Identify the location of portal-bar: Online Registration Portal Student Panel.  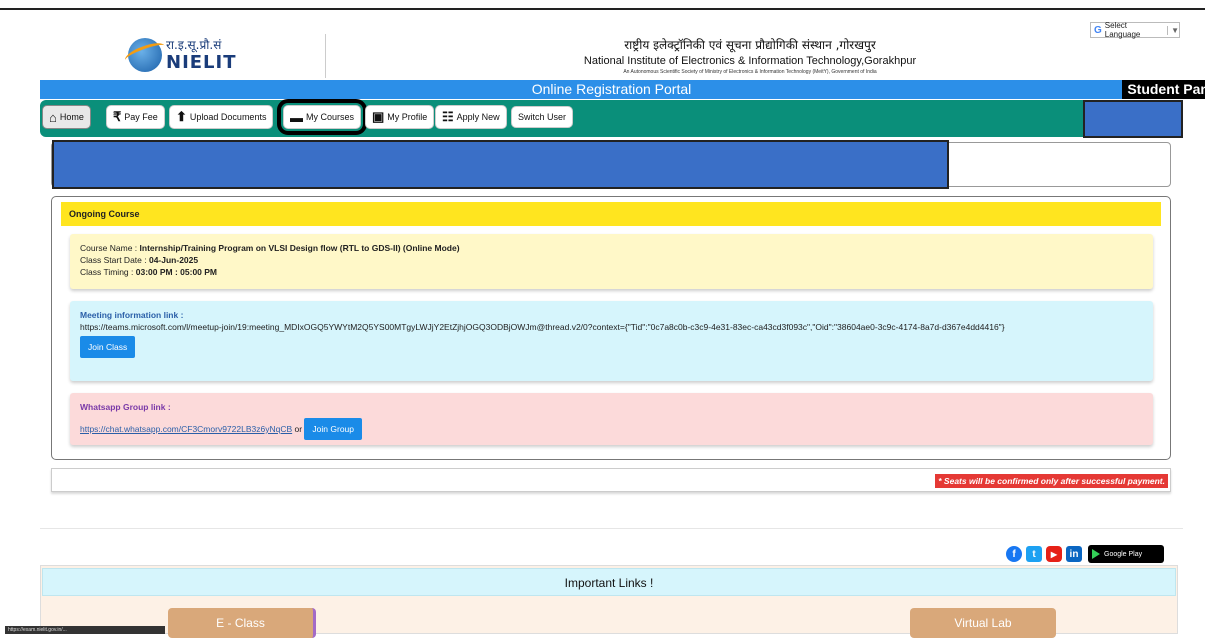
(622, 89).